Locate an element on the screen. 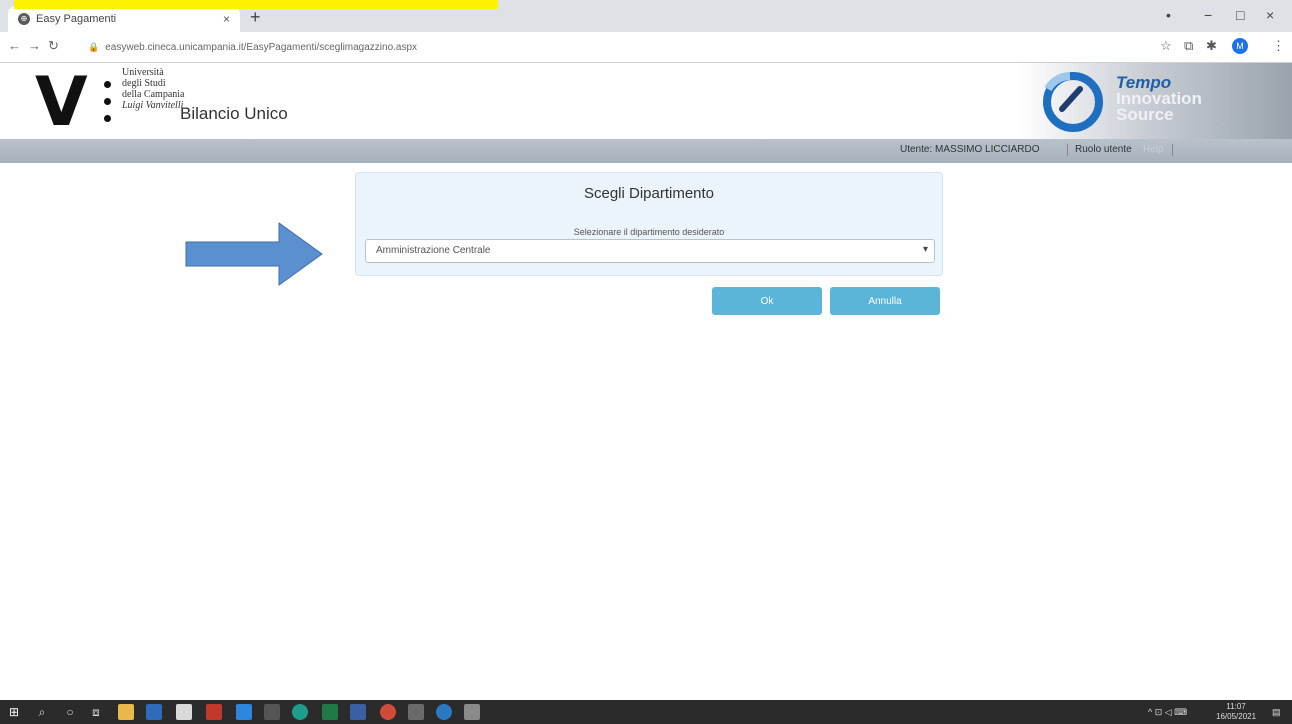  reload-icon: ↻ is located at coordinates (53, 46).